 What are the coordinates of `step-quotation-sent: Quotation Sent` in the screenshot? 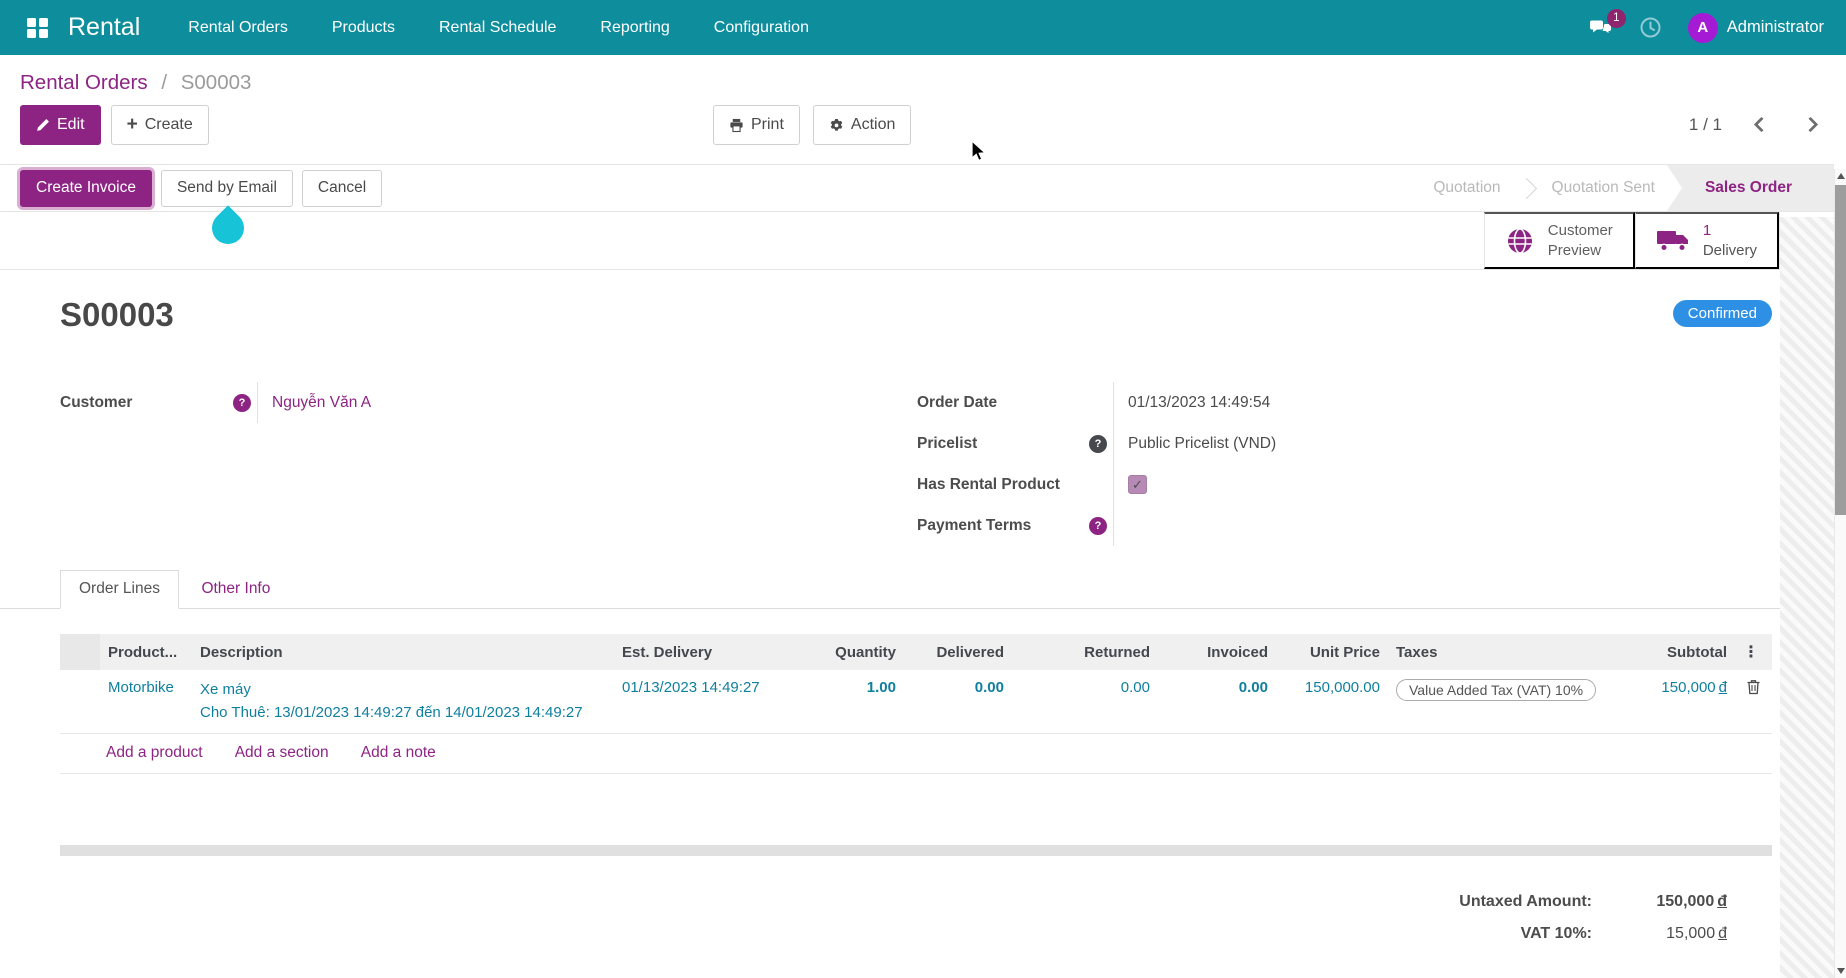 It's located at (1603, 188).